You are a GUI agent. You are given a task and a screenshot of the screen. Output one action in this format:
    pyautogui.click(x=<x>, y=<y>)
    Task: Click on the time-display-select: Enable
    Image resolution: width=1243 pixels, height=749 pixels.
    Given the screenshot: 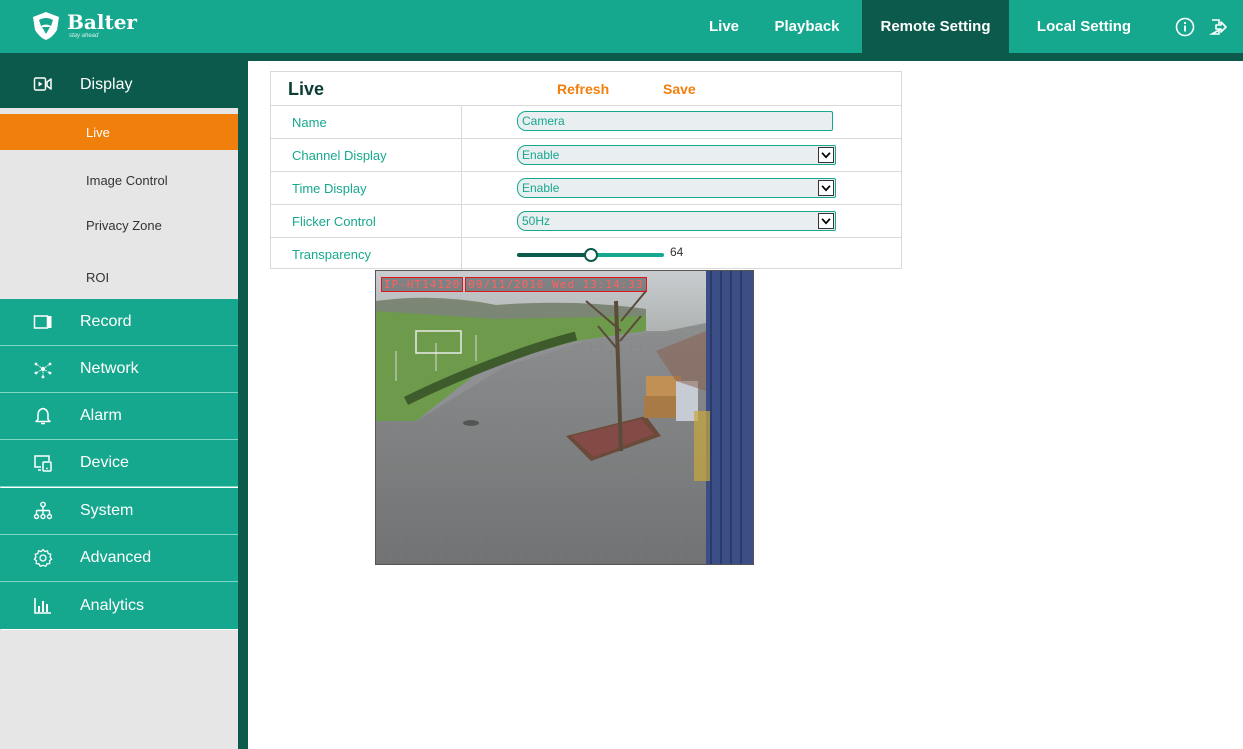 What is the action you would take?
    pyautogui.click(x=676, y=188)
    